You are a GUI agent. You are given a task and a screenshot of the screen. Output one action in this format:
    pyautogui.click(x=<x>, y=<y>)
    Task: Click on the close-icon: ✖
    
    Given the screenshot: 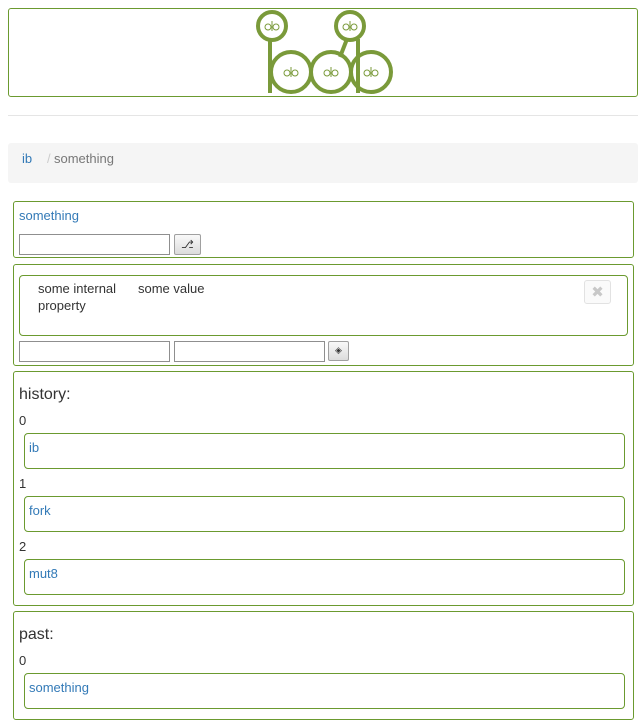 What is the action you would take?
    pyautogui.click(x=597, y=292)
    